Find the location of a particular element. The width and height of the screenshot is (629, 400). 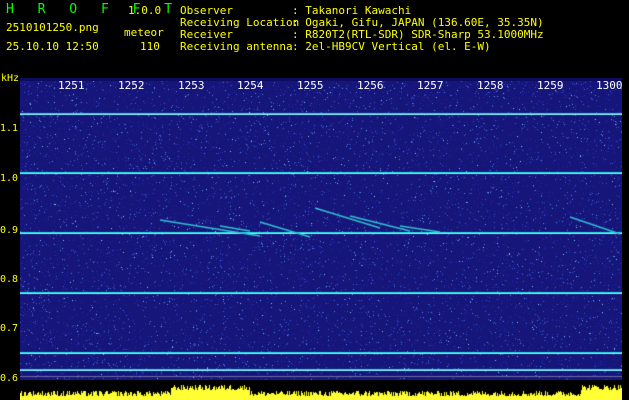

x-tick-1254: 1254 is located at coordinates (250, 85).